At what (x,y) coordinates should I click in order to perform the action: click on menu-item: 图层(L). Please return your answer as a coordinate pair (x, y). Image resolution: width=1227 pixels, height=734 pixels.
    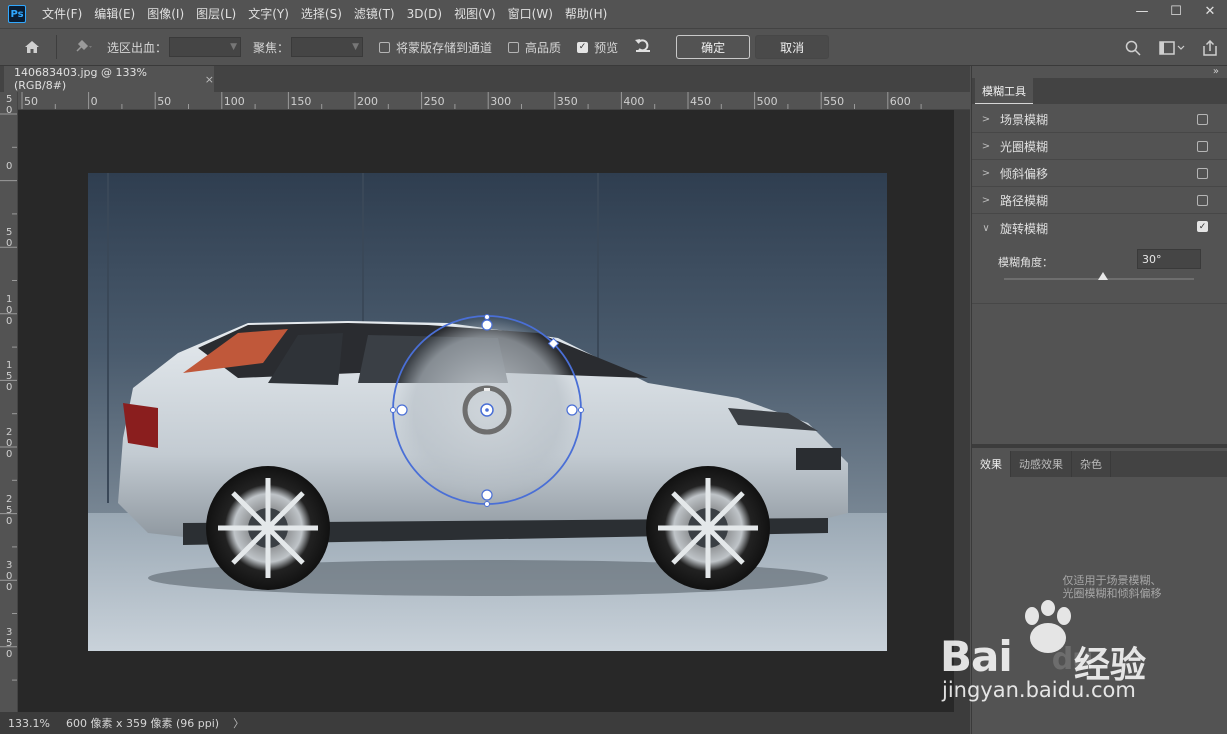
    Looking at the image, I should click on (216, 14).